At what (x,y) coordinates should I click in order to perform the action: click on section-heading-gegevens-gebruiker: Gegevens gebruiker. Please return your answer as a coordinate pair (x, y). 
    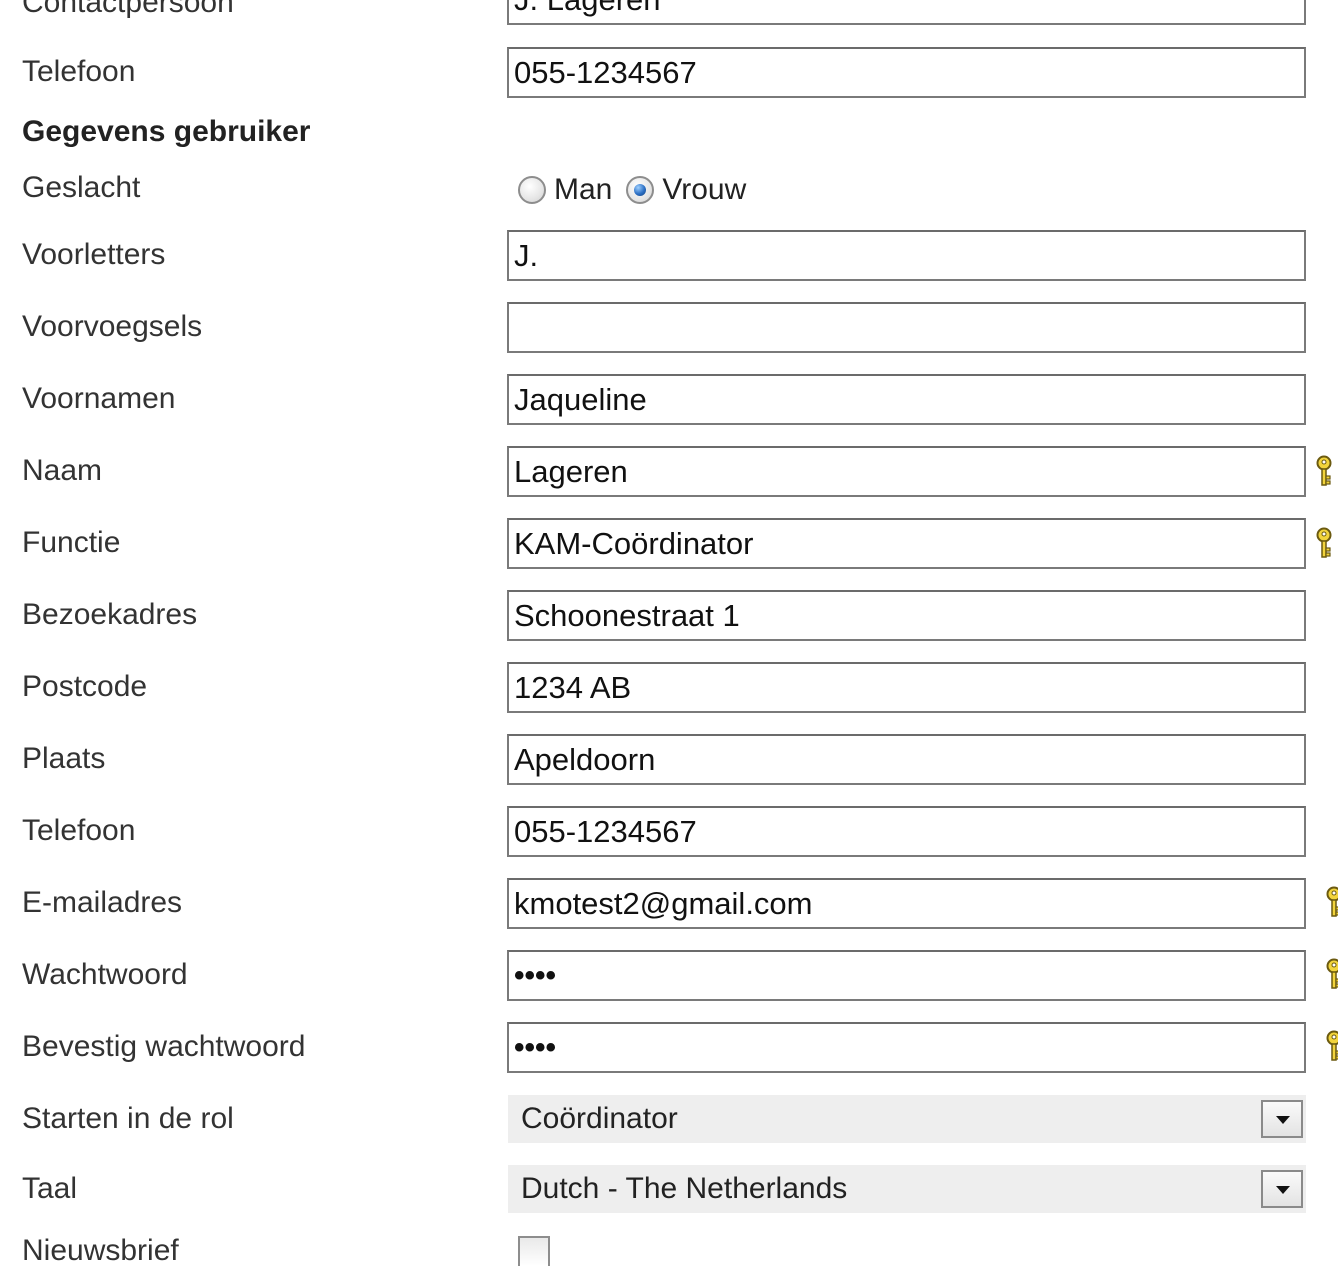
    Looking at the image, I should click on (166, 131).